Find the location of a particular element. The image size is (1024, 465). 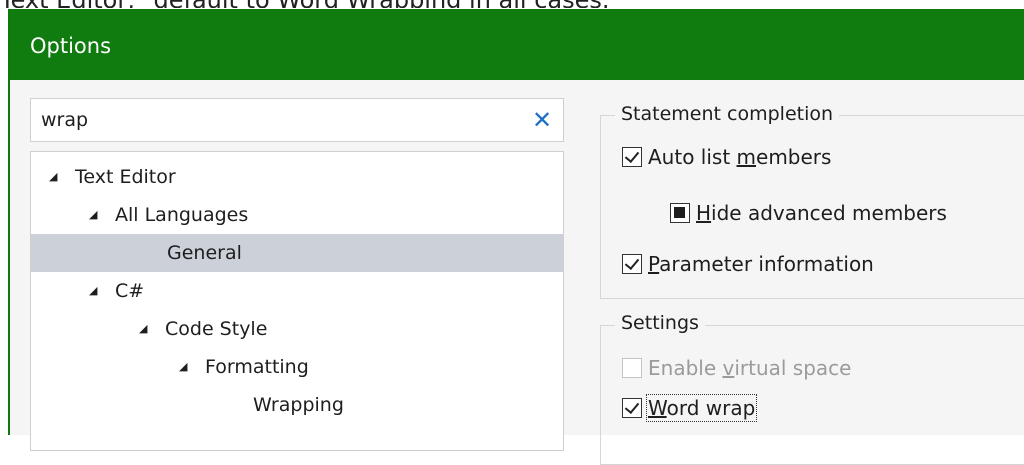

tree-item-formatting: ◢ Formatting is located at coordinates (297, 367).